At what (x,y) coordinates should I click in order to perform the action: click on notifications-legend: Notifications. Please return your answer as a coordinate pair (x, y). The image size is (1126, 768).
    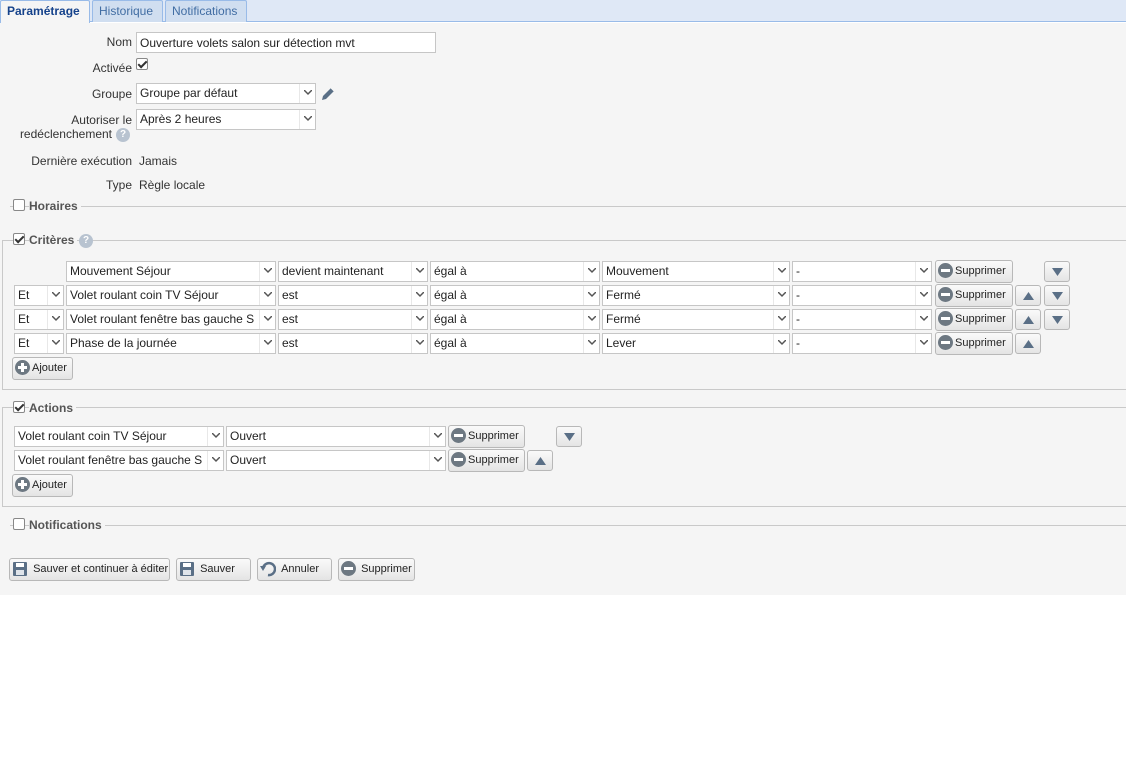
    Looking at the image, I should click on (67, 525).